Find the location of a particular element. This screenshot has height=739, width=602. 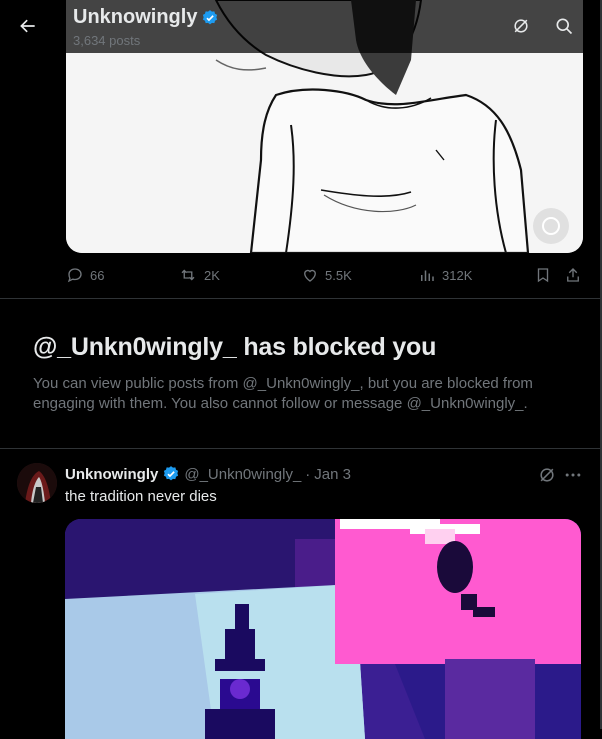

bookmark-icon is located at coordinates (543, 275).